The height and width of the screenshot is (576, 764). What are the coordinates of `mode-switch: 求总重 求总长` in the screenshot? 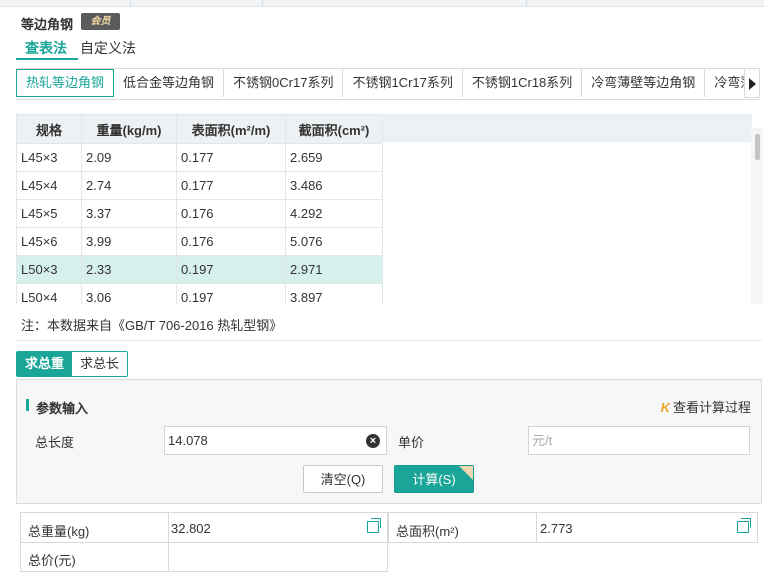 It's located at (72, 364).